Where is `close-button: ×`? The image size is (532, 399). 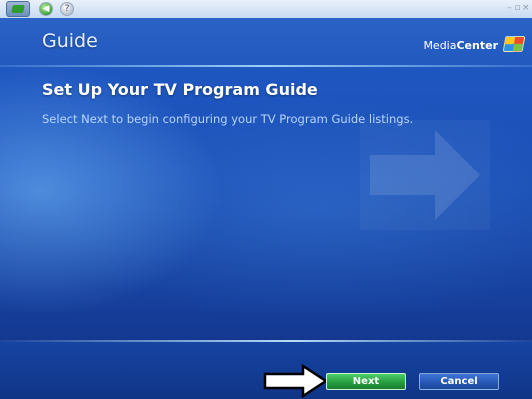 close-button: × is located at coordinates (526, 8).